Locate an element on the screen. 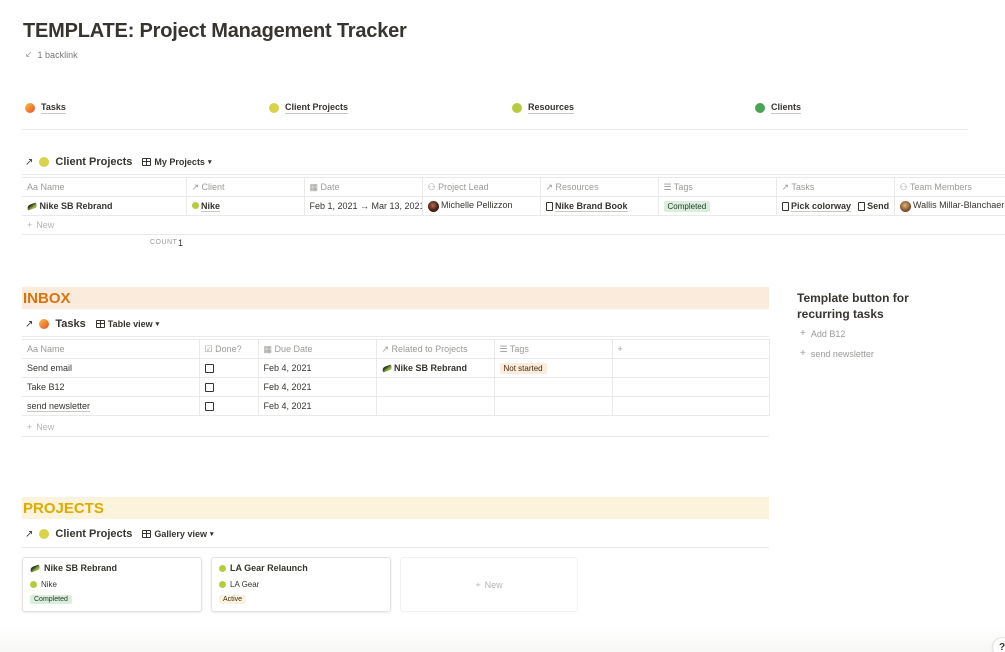  cell-project-lead: Michelle Pellizzon is located at coordinates (481, 206).